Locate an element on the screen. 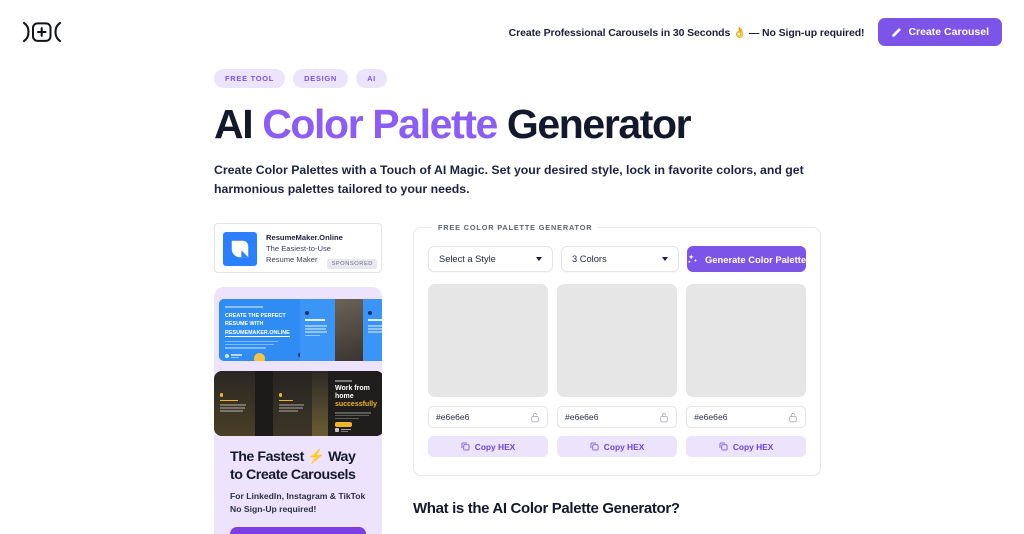 Image resolution: width=1024 pixels, height=534 pixels. copy-hex-button-3: Copy HEX is located at coordinates (746, 447).